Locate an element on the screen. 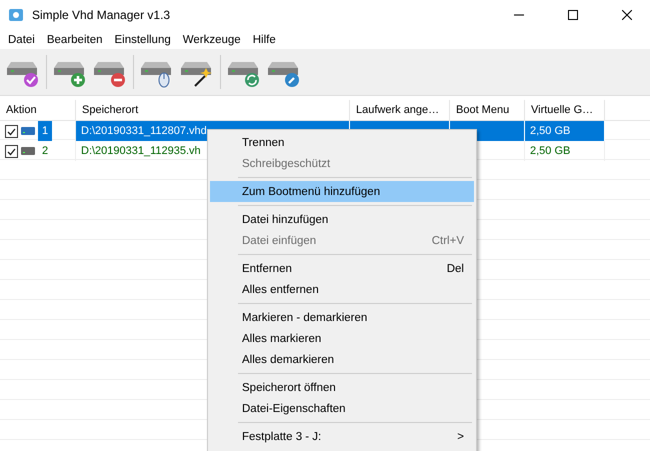 This screenshot has height=451, width=650. menu-item: Werkzeuge is located at coordinates (211, 40).